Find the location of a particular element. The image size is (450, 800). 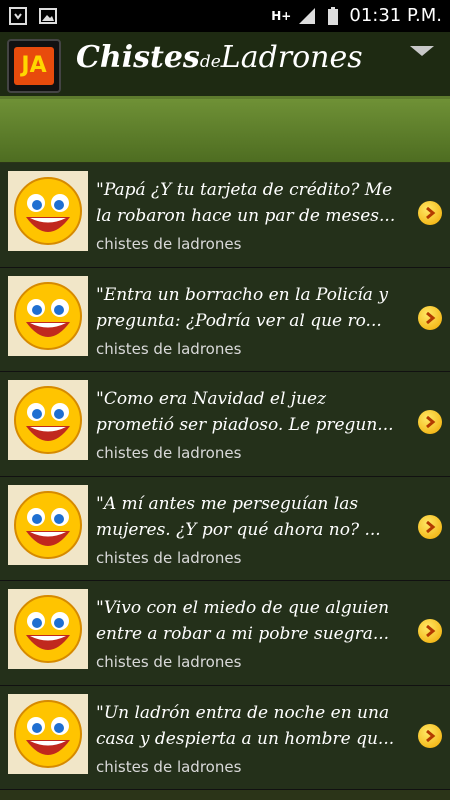

image-icon is located at coordinates (48, 16).